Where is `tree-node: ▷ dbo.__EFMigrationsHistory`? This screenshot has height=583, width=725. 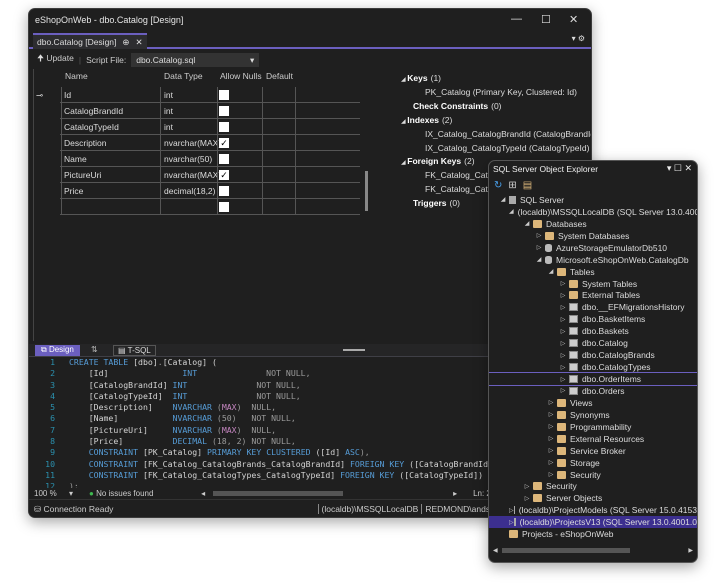
tree-node: ▷ dbo.__EFMigrationsHistory is located at coordinates (593, 307).